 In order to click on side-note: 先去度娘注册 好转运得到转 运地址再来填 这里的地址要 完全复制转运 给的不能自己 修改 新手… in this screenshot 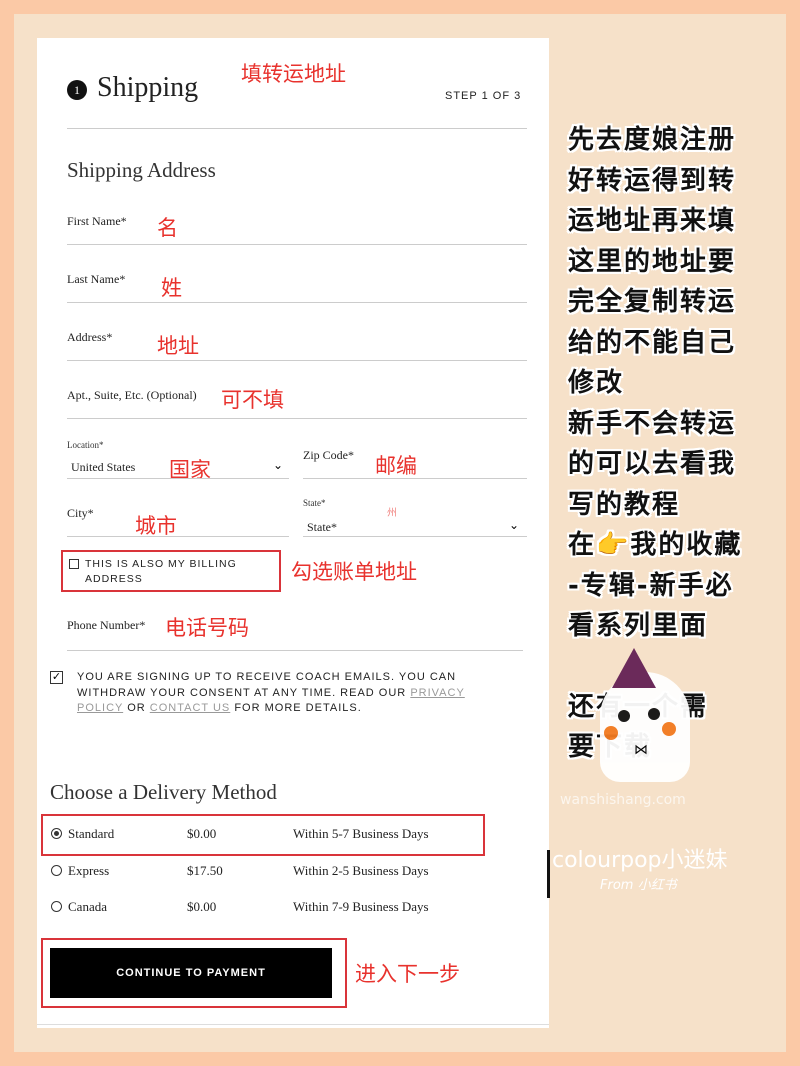, I will do `click(655, 443)`.